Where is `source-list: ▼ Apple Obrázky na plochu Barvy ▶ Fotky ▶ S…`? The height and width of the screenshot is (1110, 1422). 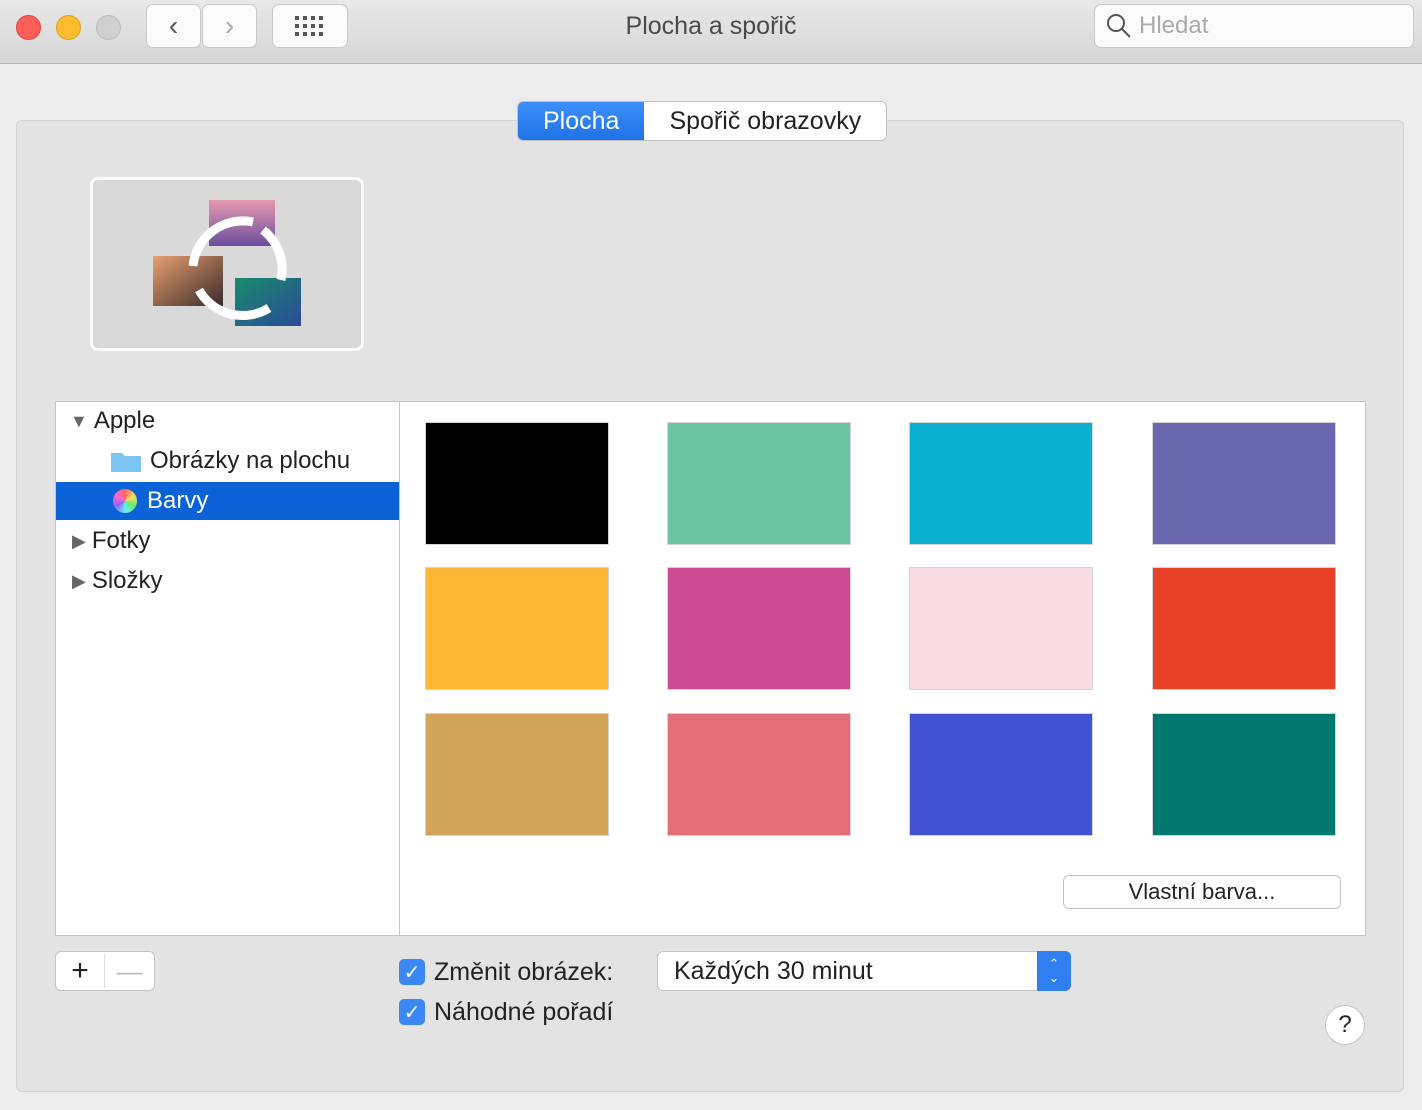
source-list: ▼ Apple Obrázky na plochu Barvy ▶ Fotky ▶ S… is located at coordinates (227, 668).